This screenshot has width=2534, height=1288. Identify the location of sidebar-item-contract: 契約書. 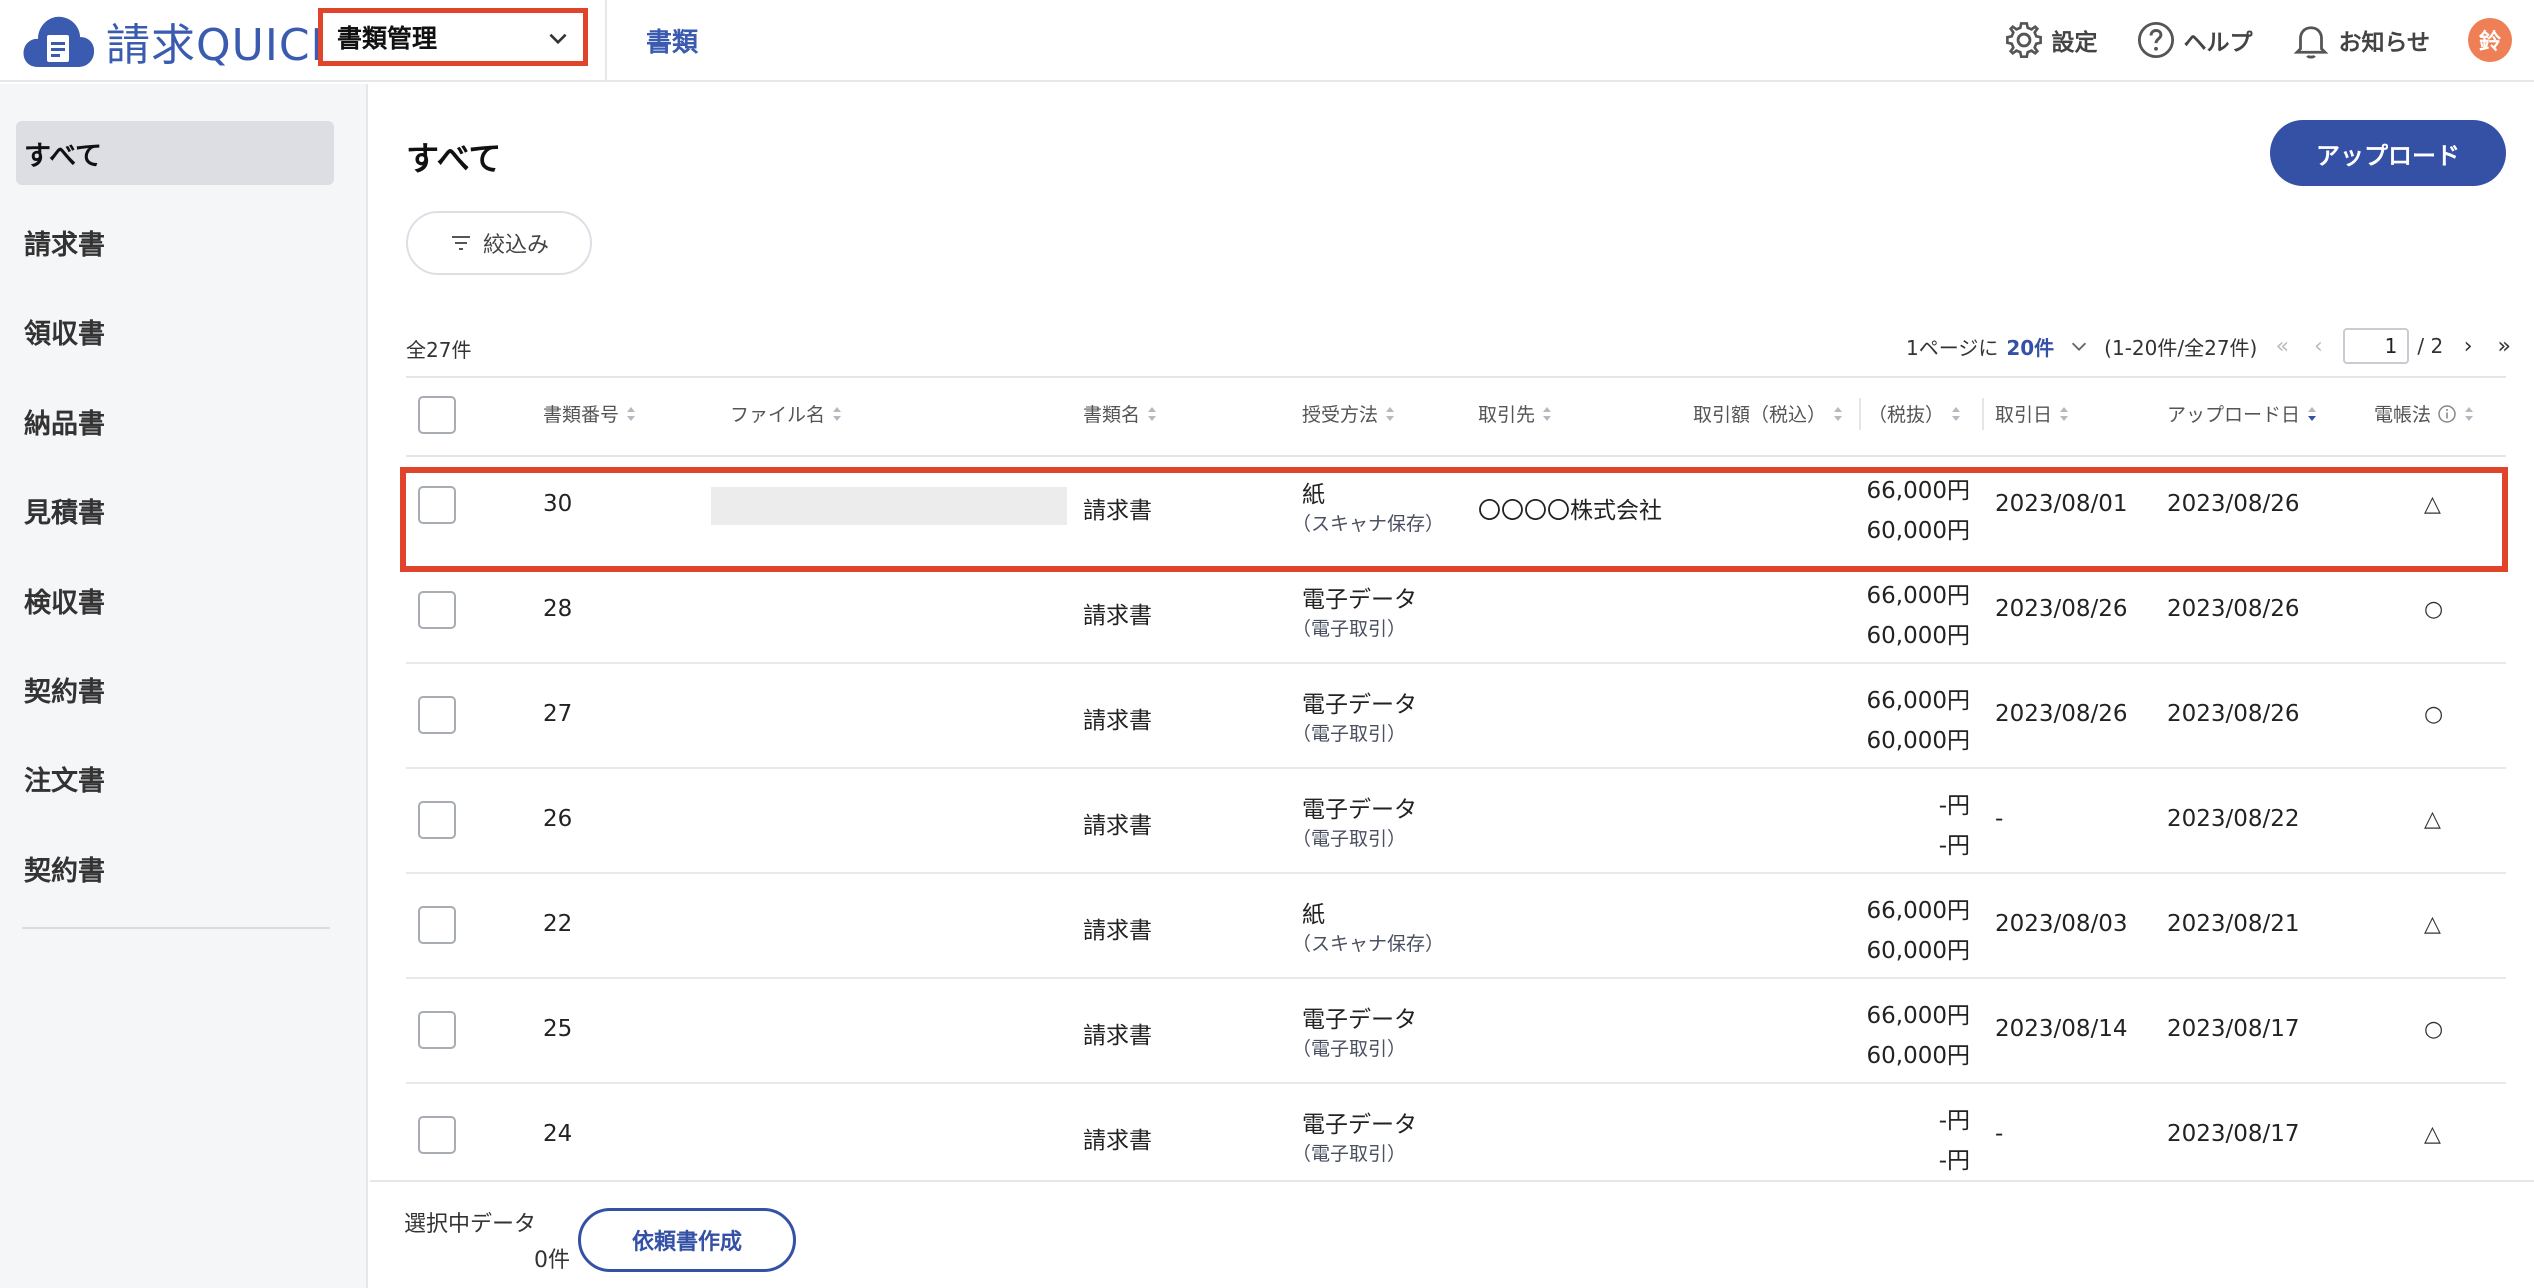
(175, 689).